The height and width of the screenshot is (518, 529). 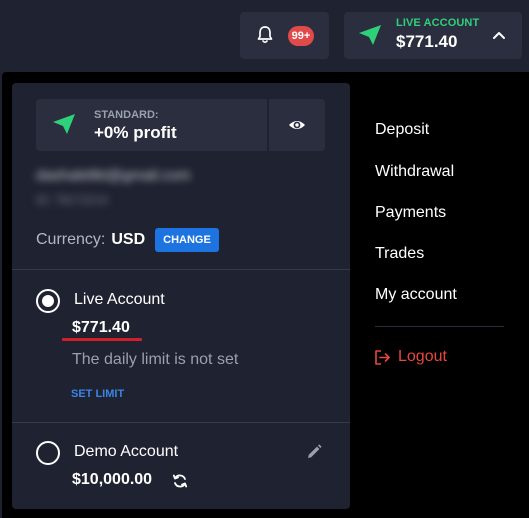 I want to click on currency-row: Currency: USD CHANGE, so click(x=127, y=240).